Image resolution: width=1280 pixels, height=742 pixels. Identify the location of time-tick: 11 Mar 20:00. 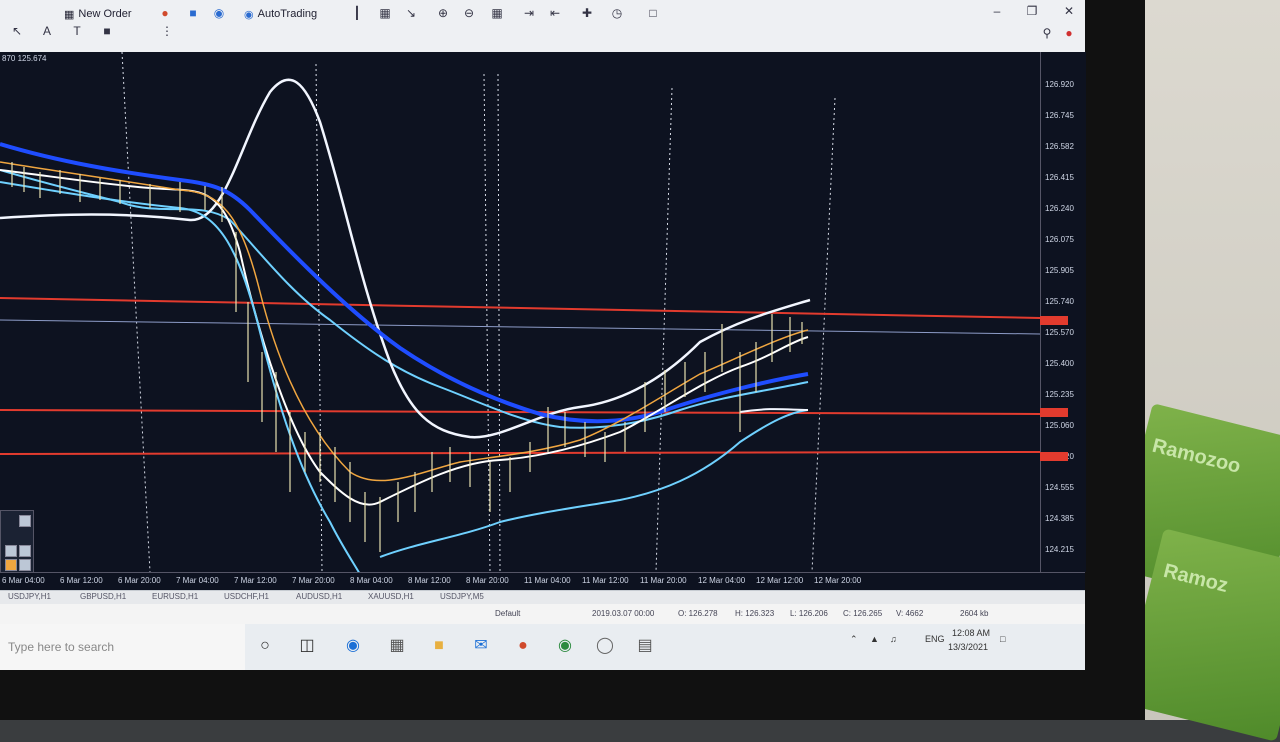
(663, 580).